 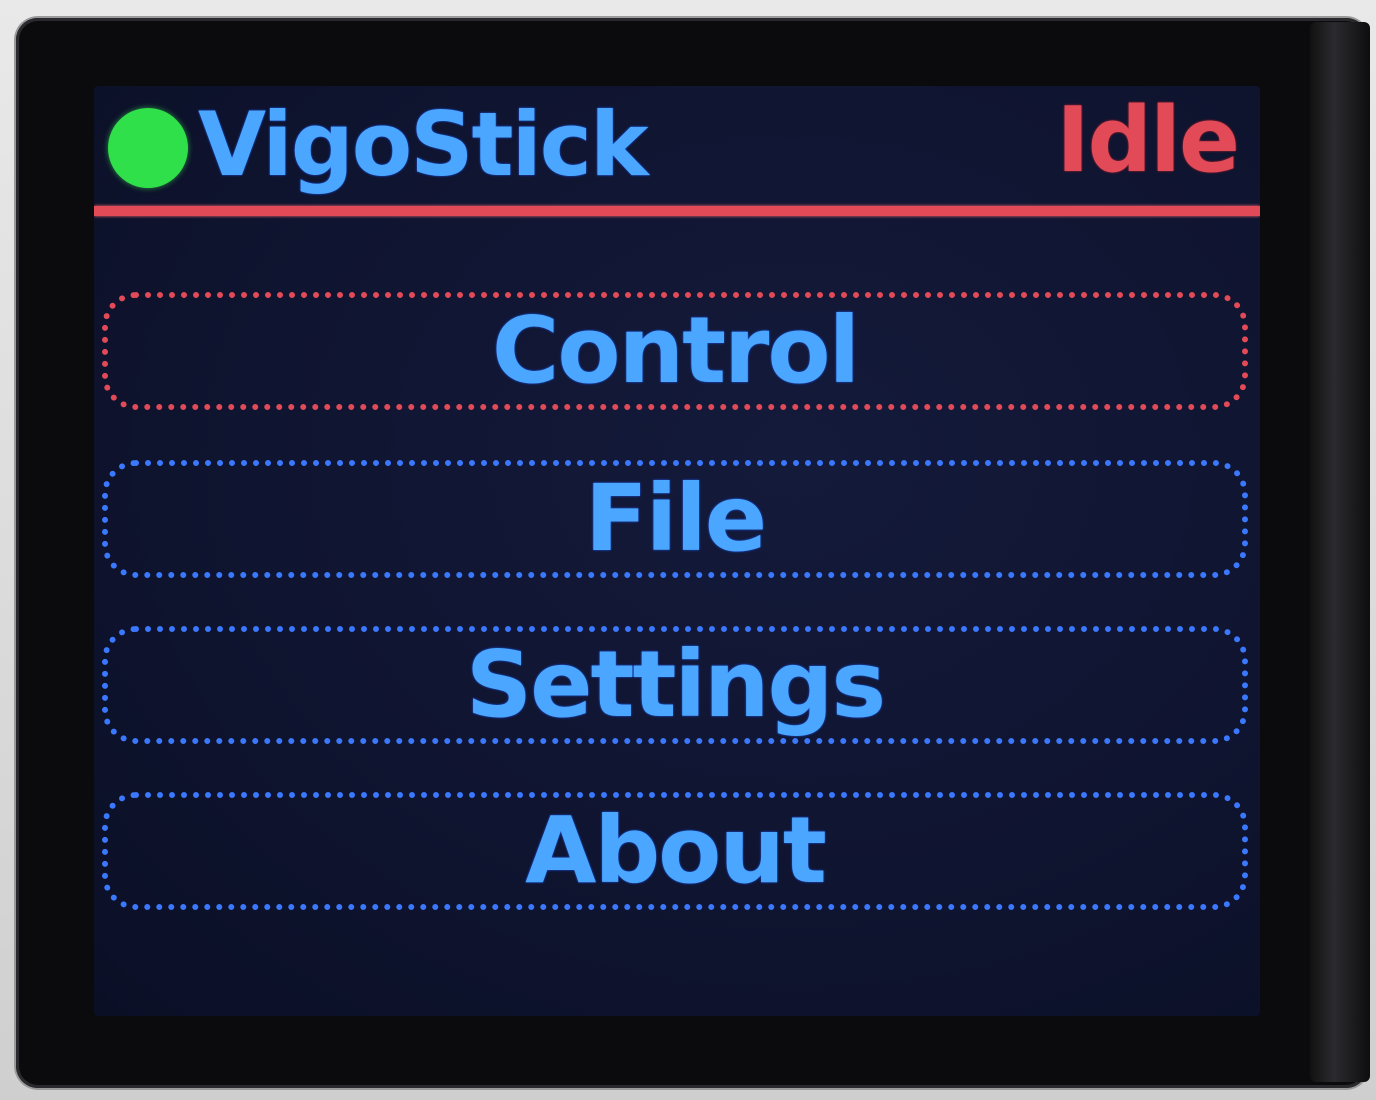 I want to click on header-bar: VigoStick Idle, so click(x=677, y=146).